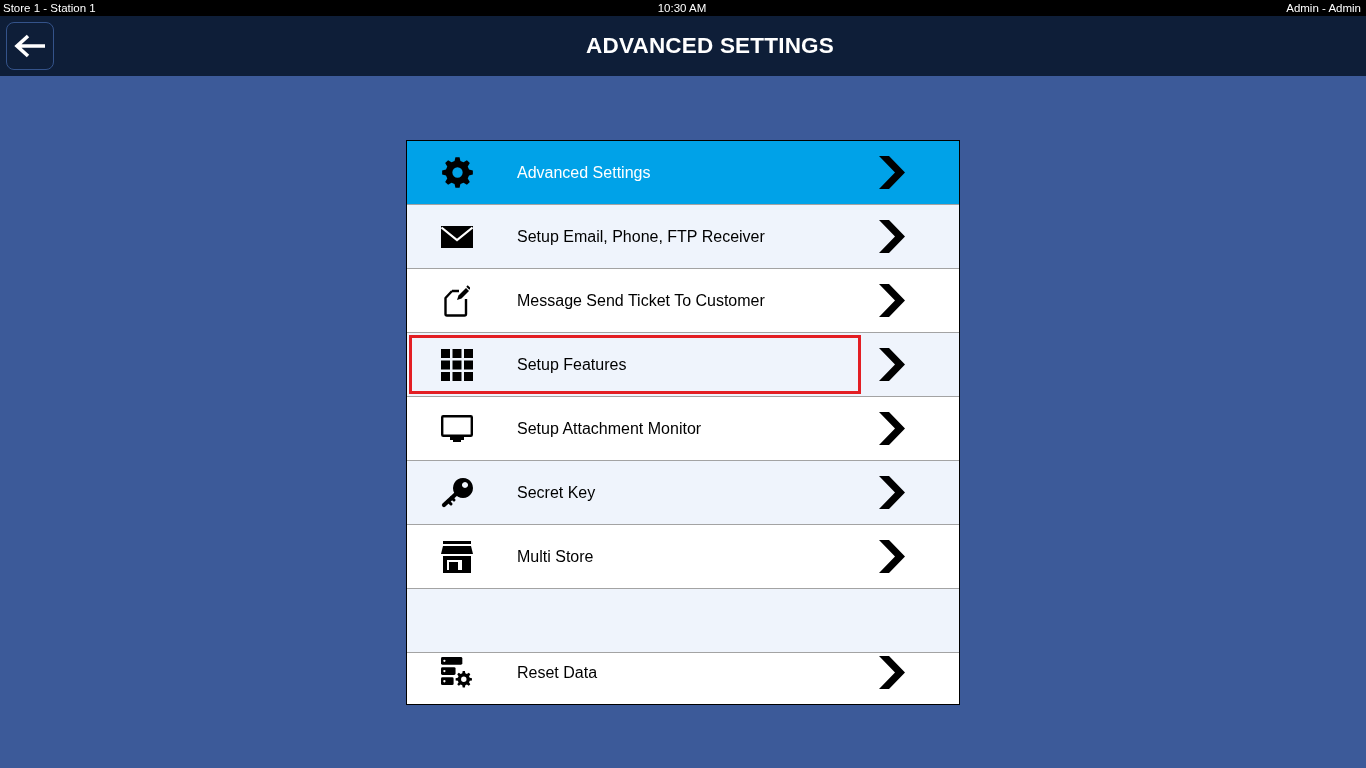 The image size is (1366, 768). What do you see at coordinates (457, 172) in the screenshot?
I see `gear-icon` at bounding box center [457, 172].